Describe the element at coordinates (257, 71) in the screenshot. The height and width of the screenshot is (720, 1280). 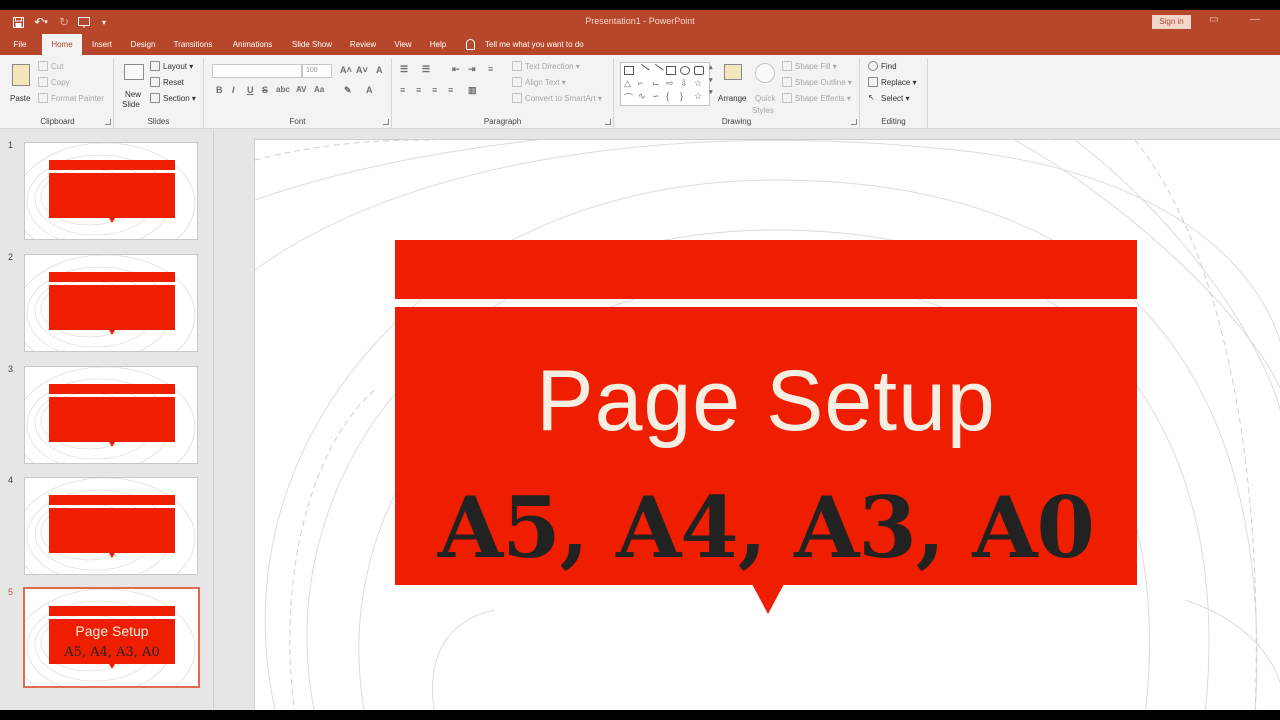
I see `font-name-combo` at that location.